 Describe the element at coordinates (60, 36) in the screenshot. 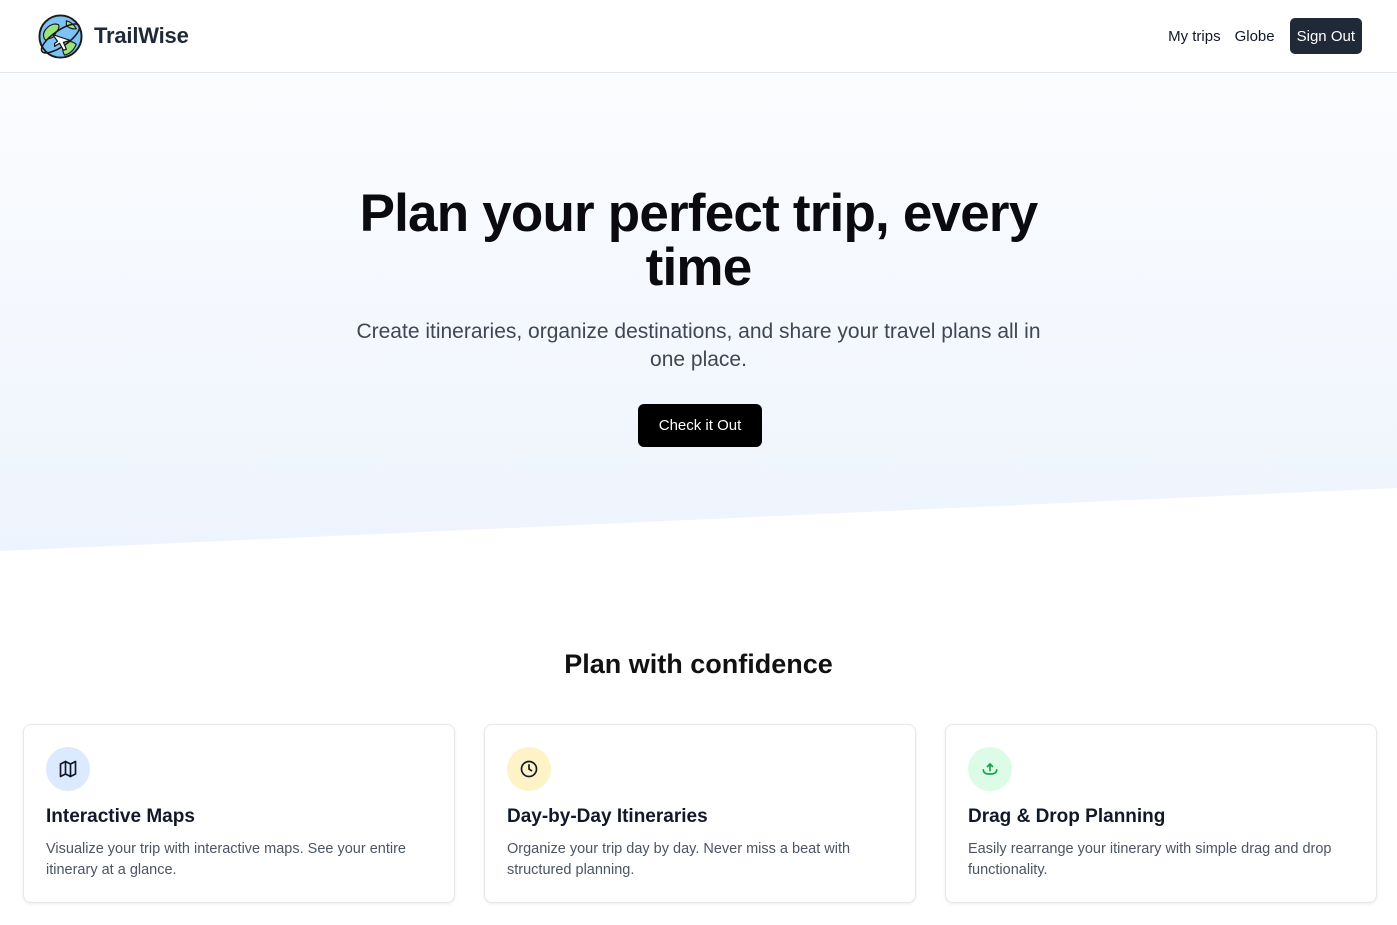

I see `globe-plane-logo-icon` at that location.